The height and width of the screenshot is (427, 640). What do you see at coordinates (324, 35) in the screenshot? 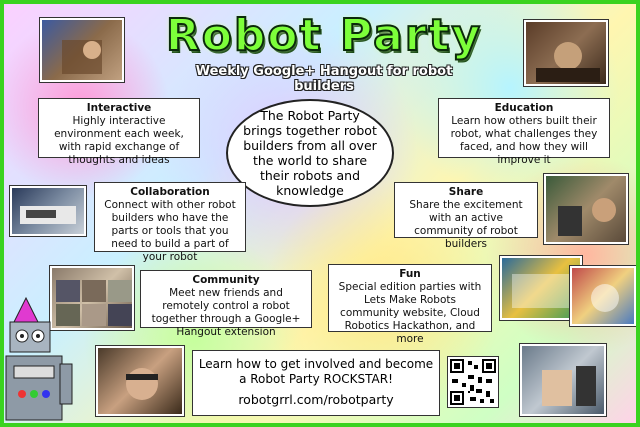
I see `poster-title: Robot Party` at bounding box center [324, 35].